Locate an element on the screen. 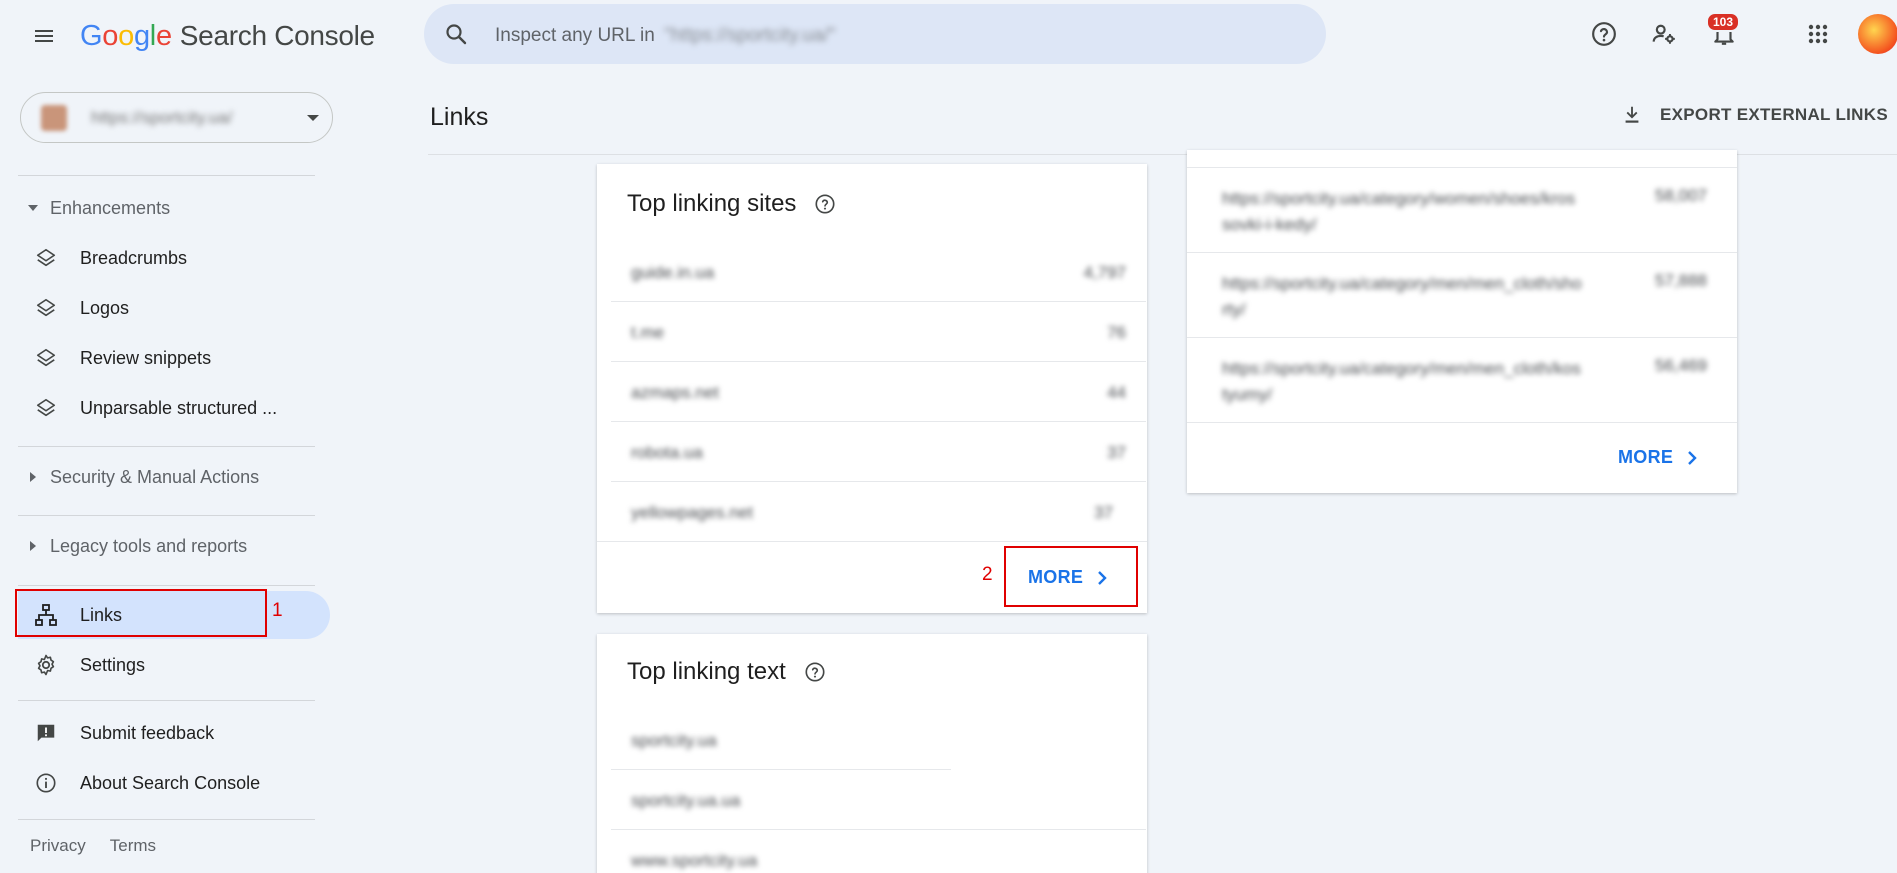 This screenshot has height=873, width=1897. table-row: sportcity.ua is located at coordinates (781, 740).